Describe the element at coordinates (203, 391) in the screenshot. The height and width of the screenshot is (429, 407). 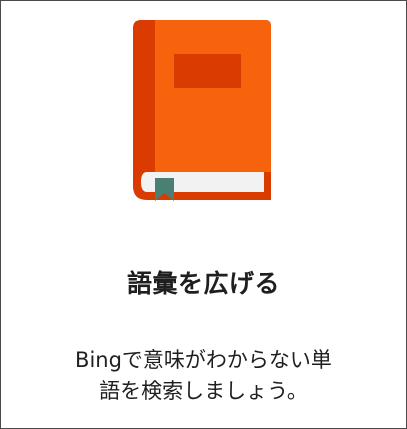
I see `description-line-2: 語を検索しましょう。` at that location.